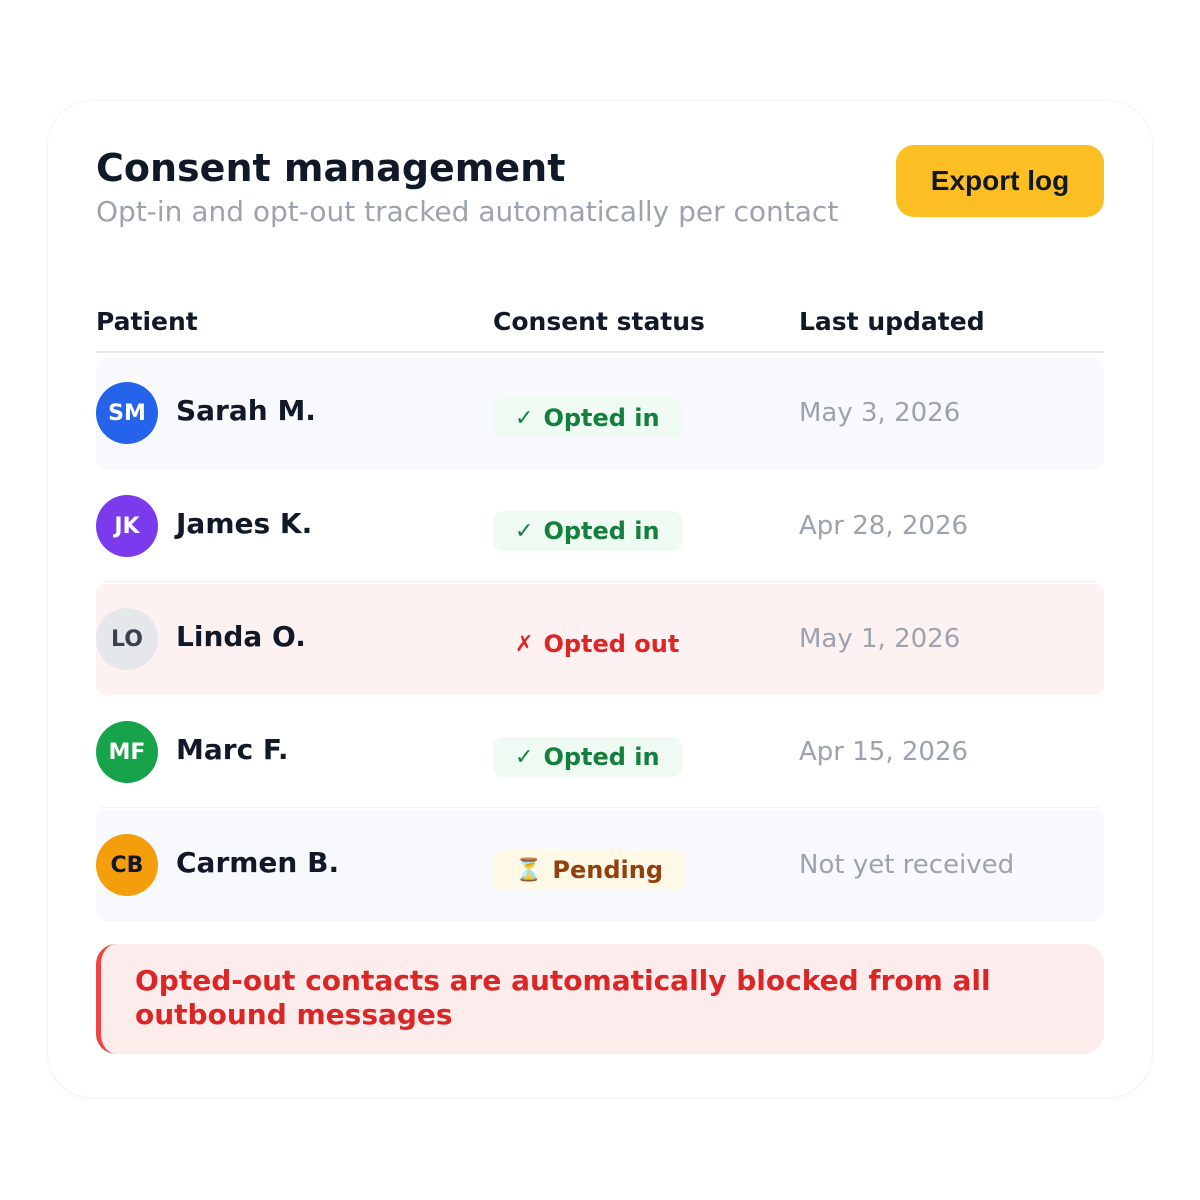  Describe the element at coordinates (127, 526) in the screenshot. I see `avatar: JK` at that location.